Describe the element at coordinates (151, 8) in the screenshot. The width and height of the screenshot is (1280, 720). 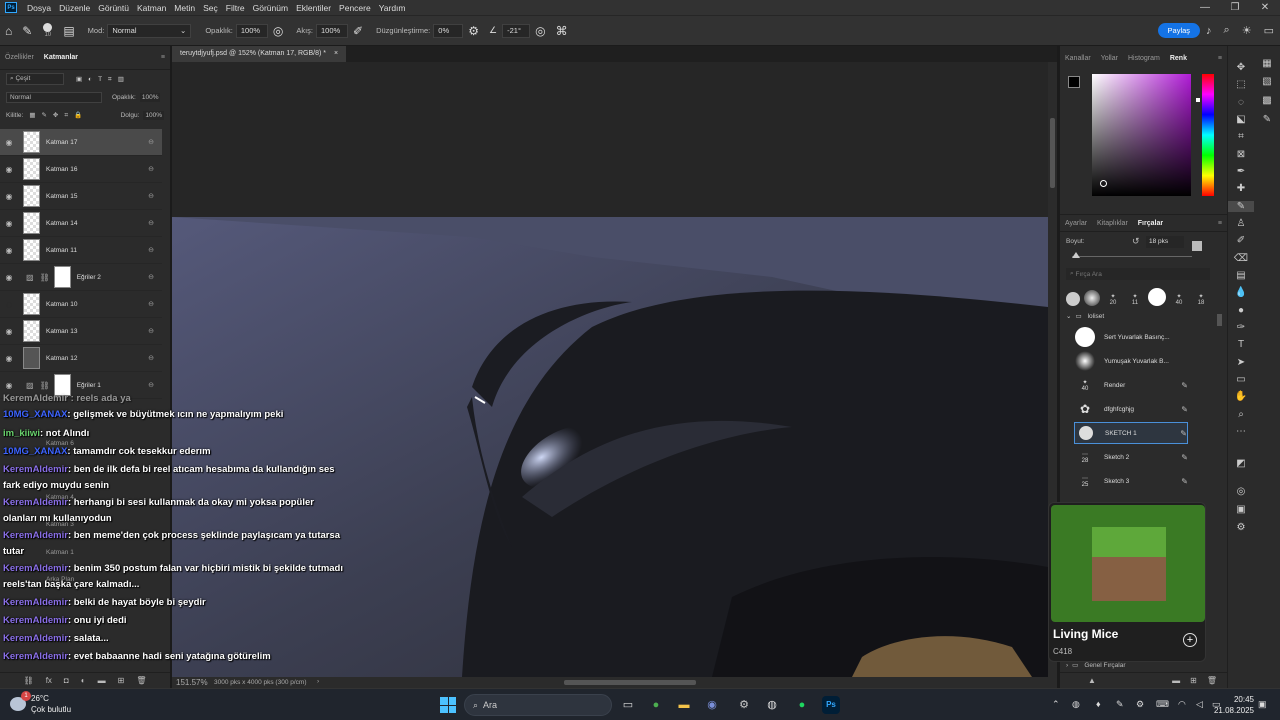
I see `menu-katman: Katman` at that location.